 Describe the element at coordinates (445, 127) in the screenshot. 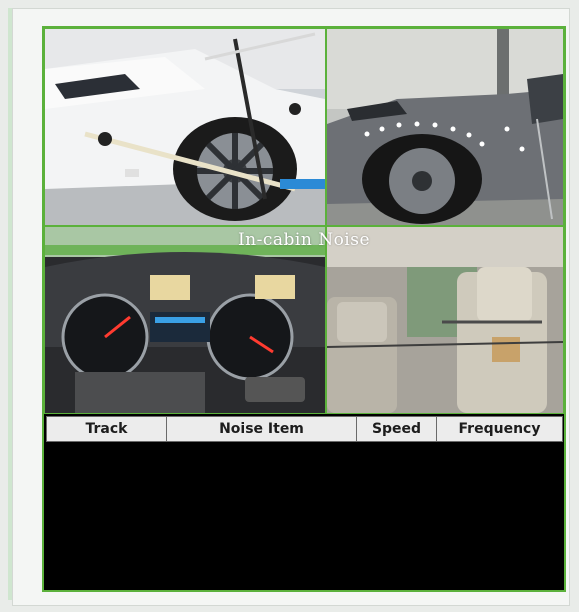

I see `gray-suv-sensor-photo` at that location.